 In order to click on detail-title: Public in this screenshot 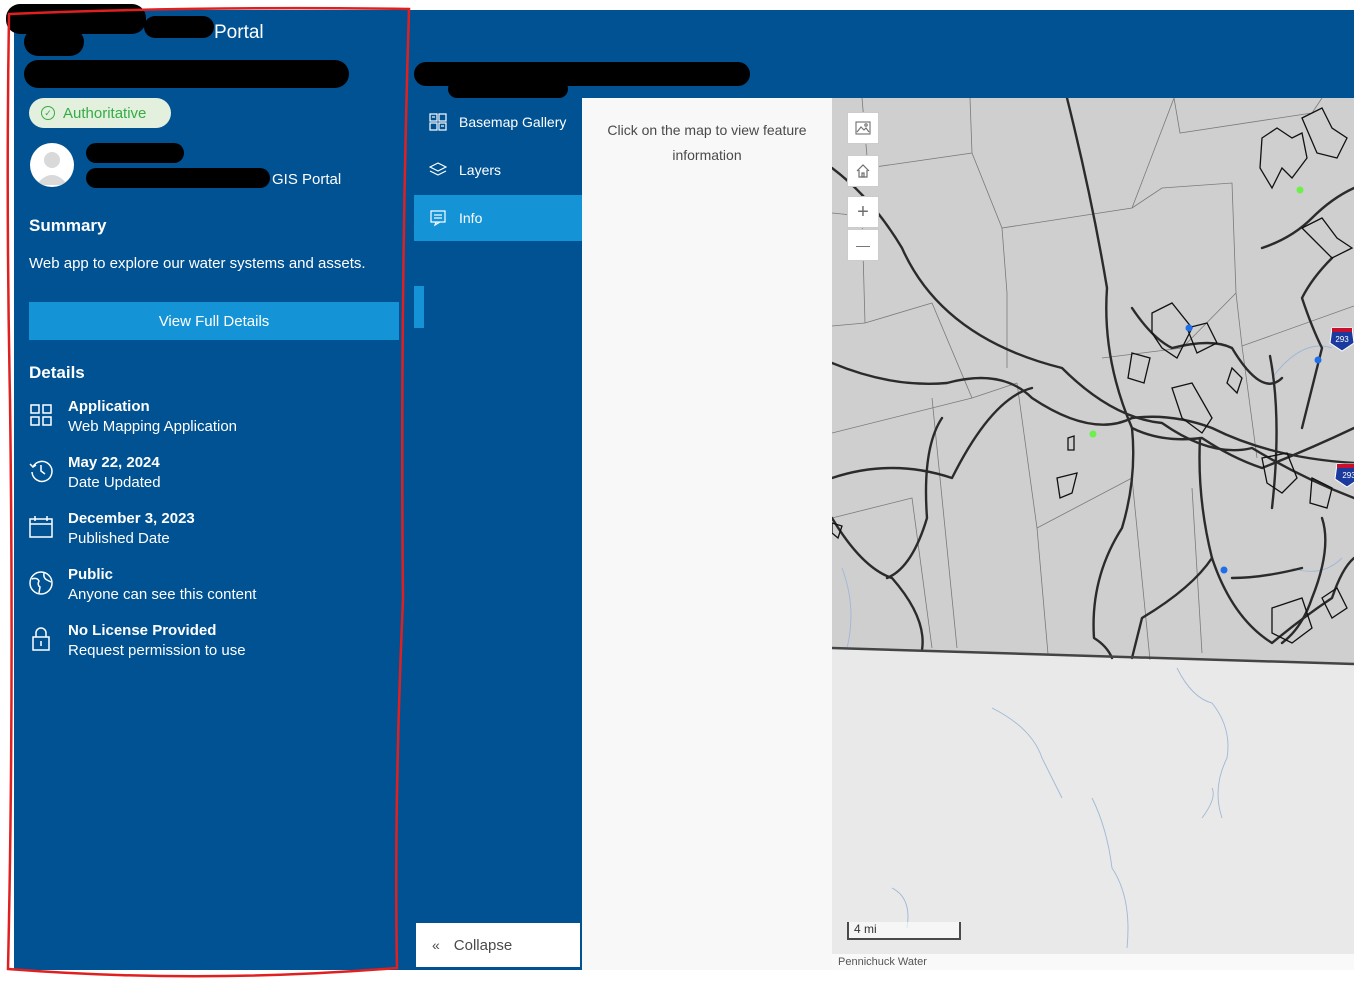, I will do `click(91, 574)`.